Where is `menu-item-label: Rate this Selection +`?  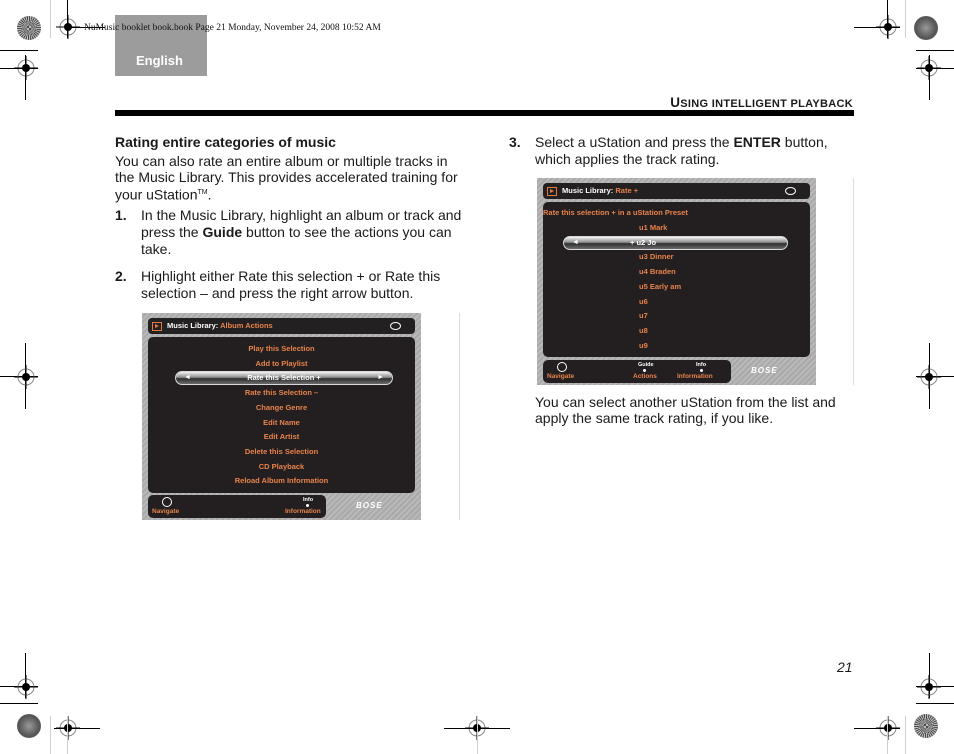
menu-item-label: Rate this Selection + is located at coordinates (284, 378).